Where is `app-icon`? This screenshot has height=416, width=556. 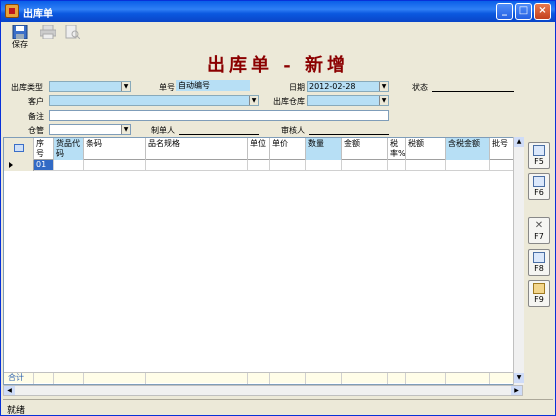
app-icon is located at coordinates (12, 11).